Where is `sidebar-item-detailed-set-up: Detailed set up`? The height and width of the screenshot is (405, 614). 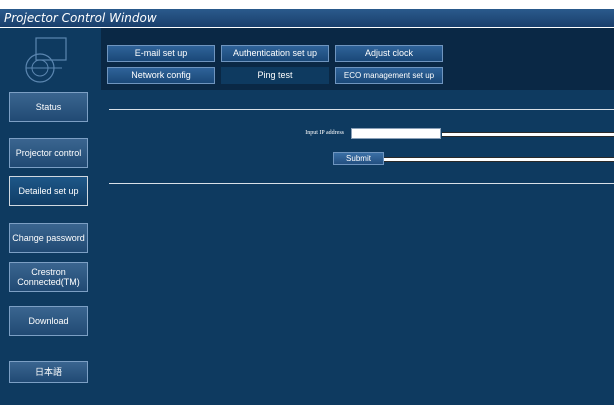 sidebar-item-detailed-set-up: Detailed set up is located at coordinates (48, 191).